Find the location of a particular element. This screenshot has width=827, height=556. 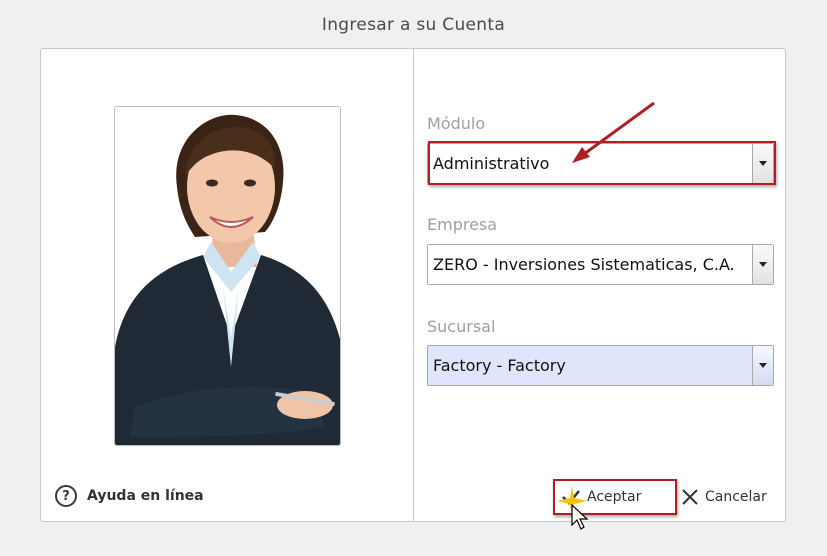

help-label: Ayuda en línea is located at coordinates (145, 496).